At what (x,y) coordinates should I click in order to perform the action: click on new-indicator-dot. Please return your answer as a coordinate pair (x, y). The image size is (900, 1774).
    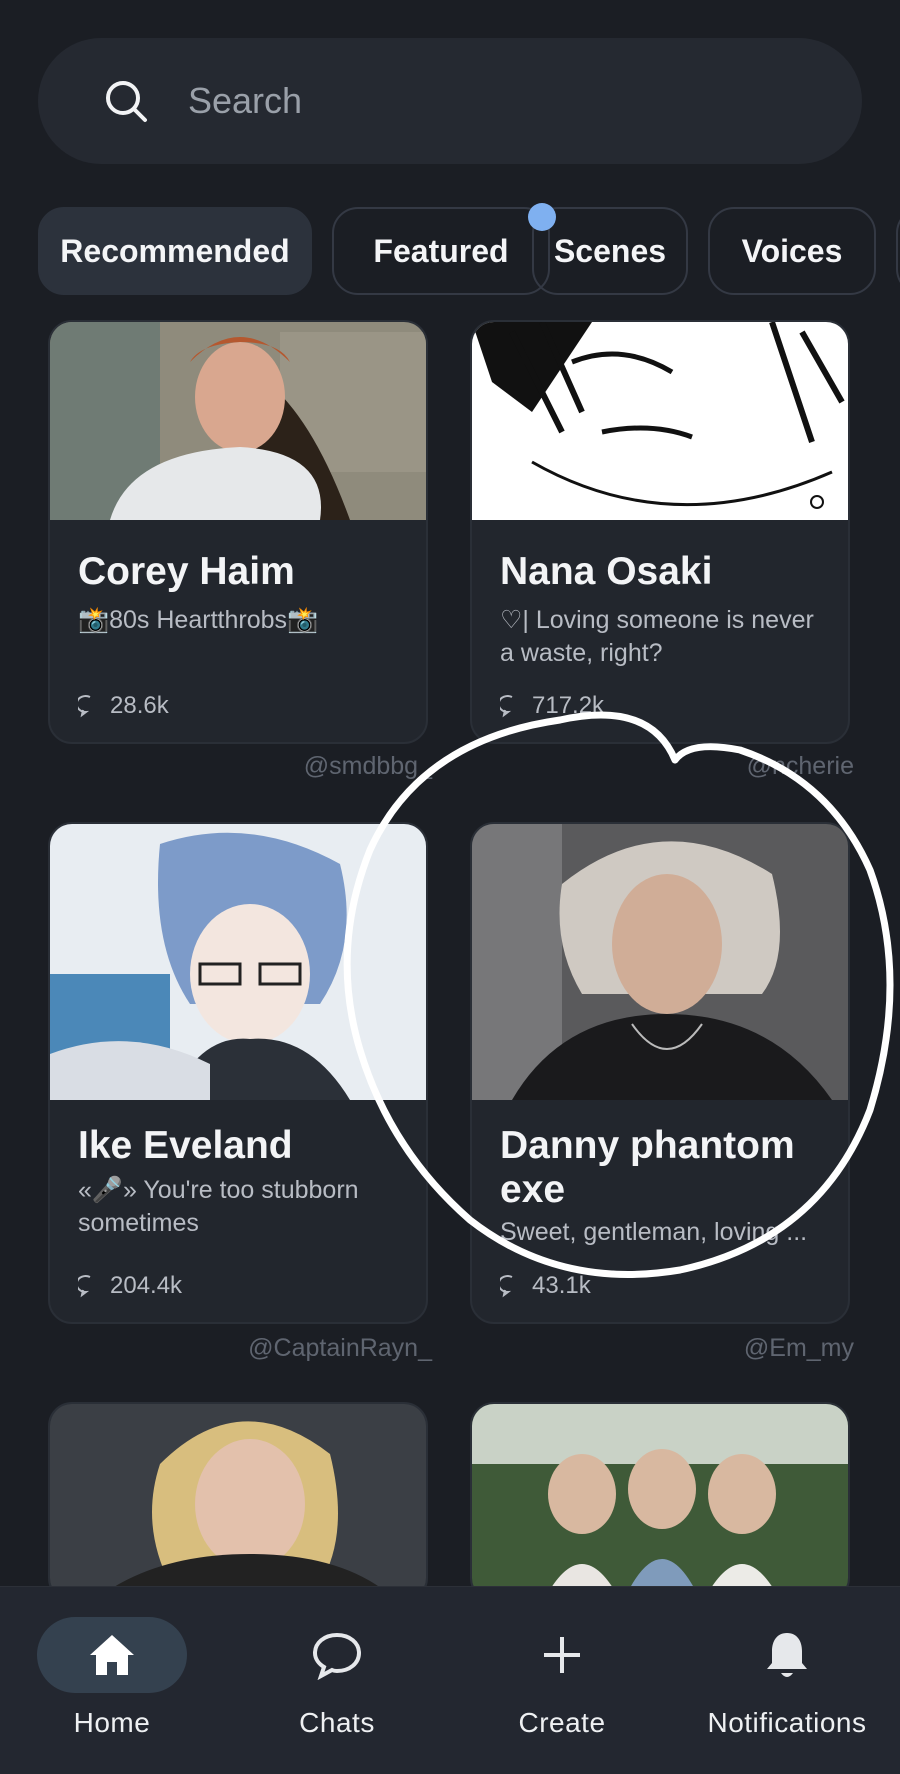
    Looking at the image, I should click on (542, 217).